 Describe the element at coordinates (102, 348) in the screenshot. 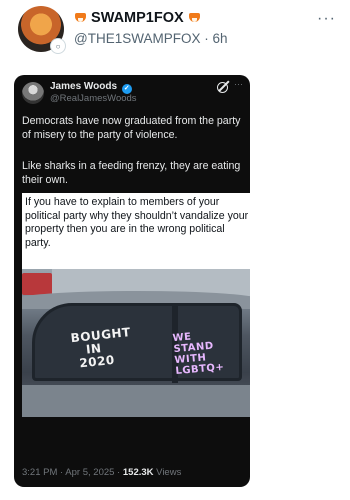

I see `car-writing-left: BOUGHT IN 2020` at that location.